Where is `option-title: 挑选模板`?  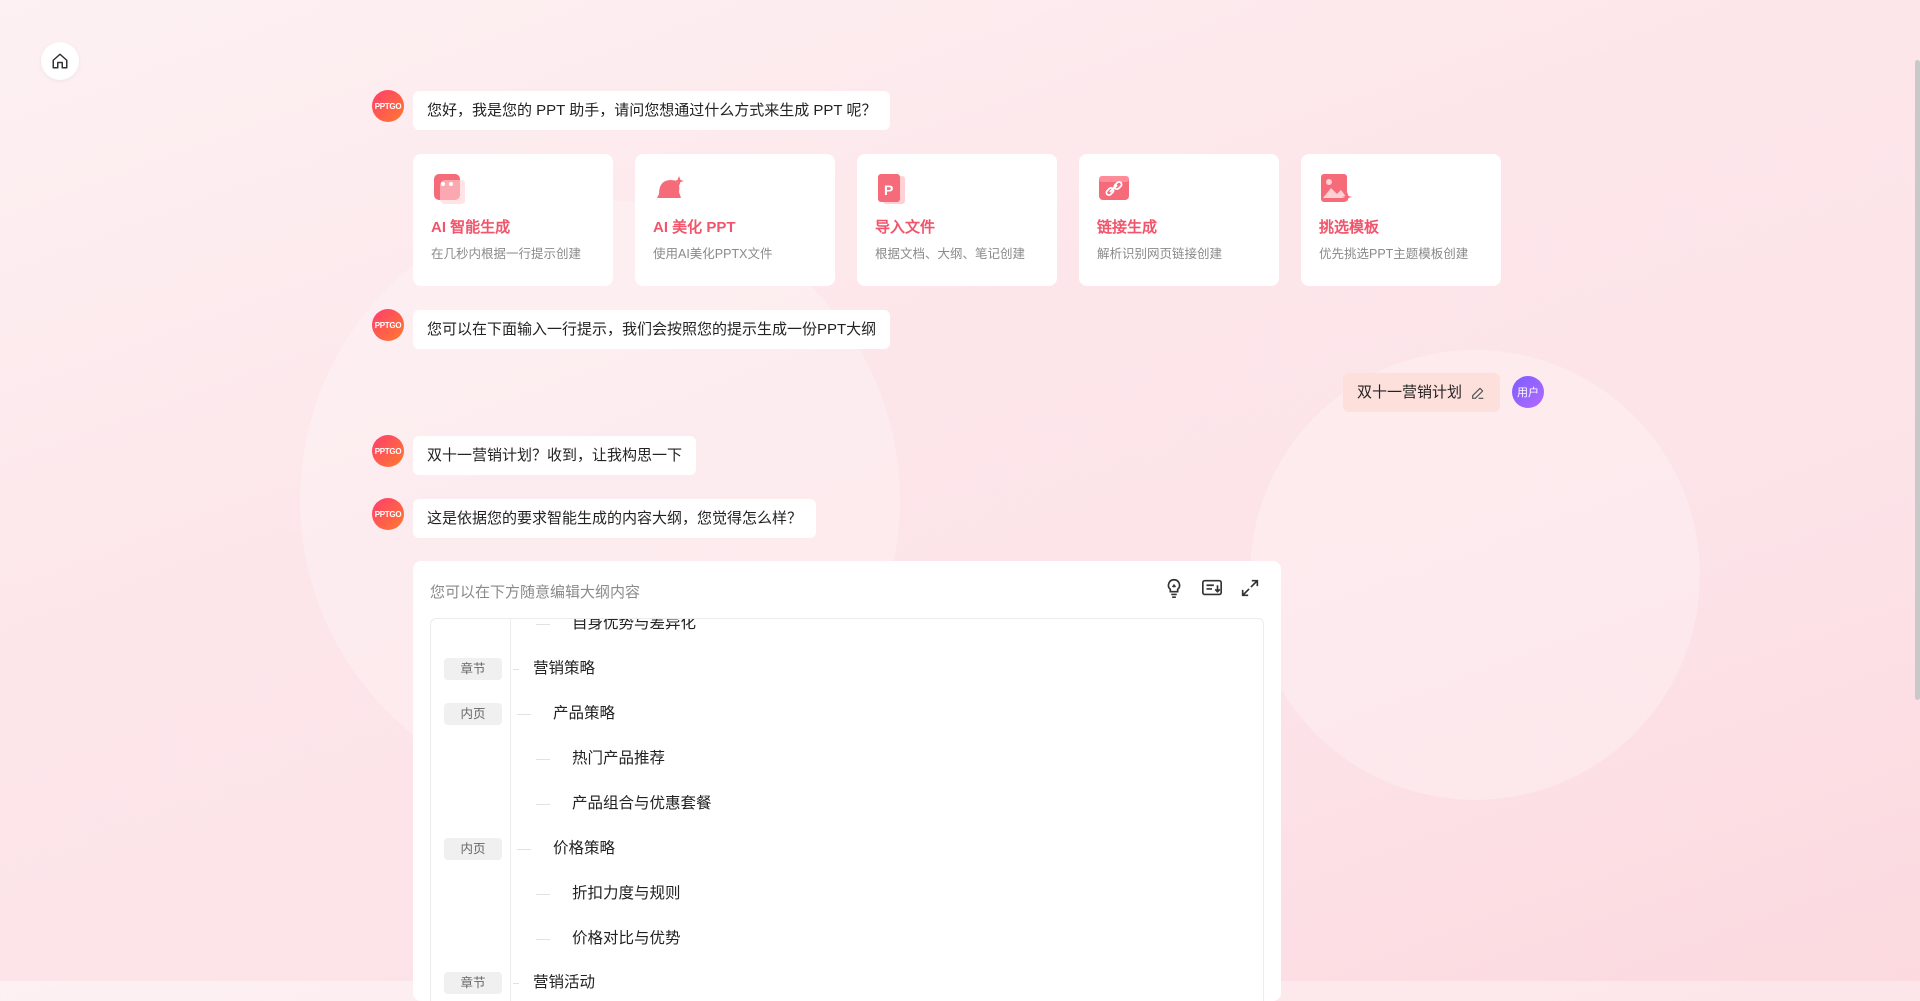 option-title: 挑选模板 is located at coordinates (1349, 227).